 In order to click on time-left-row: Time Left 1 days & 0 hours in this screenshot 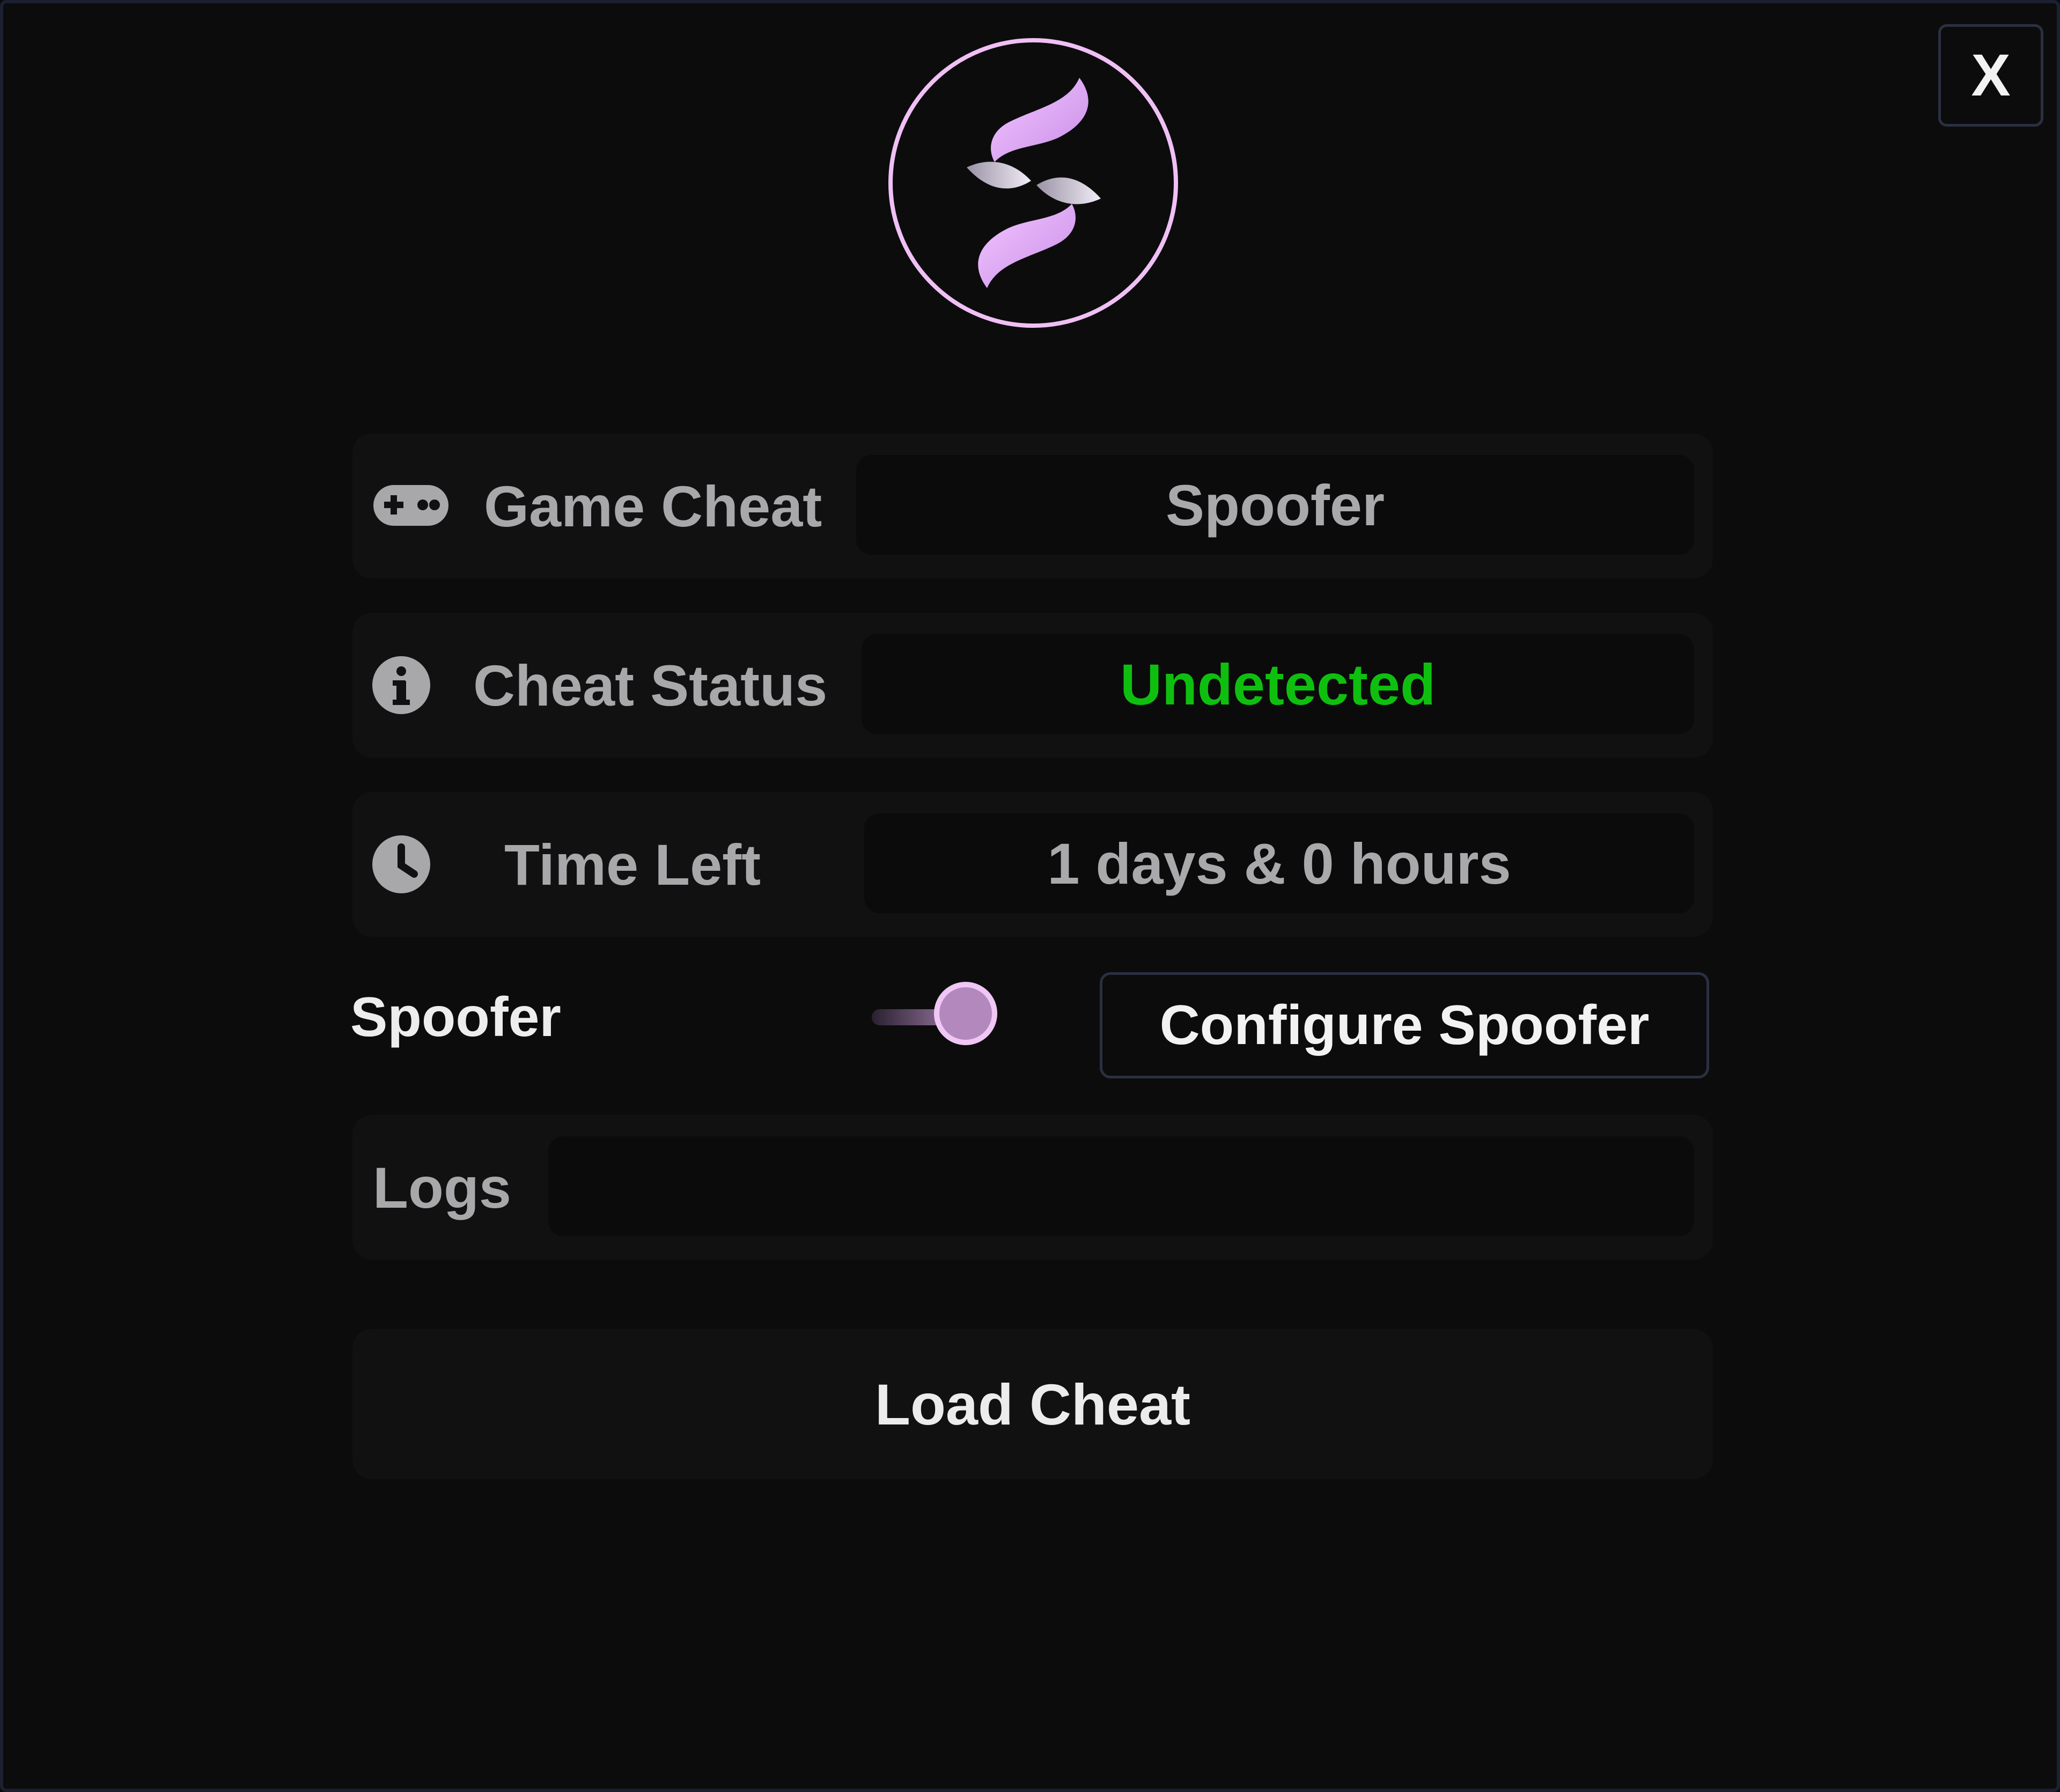, I will do `click(1033, 864)`.